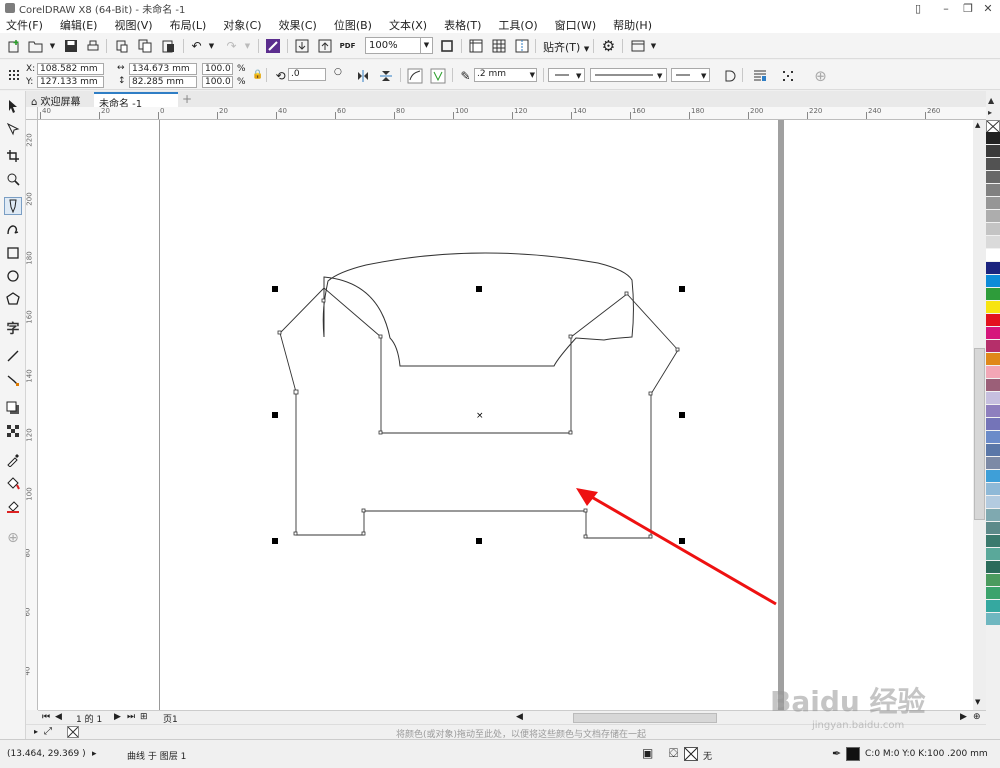 The image size is (1000, 768). What do you see at coordinates (628, 75) in the screenshot?
I see `line-style-select: ▼` at bounding box center [628, 75].